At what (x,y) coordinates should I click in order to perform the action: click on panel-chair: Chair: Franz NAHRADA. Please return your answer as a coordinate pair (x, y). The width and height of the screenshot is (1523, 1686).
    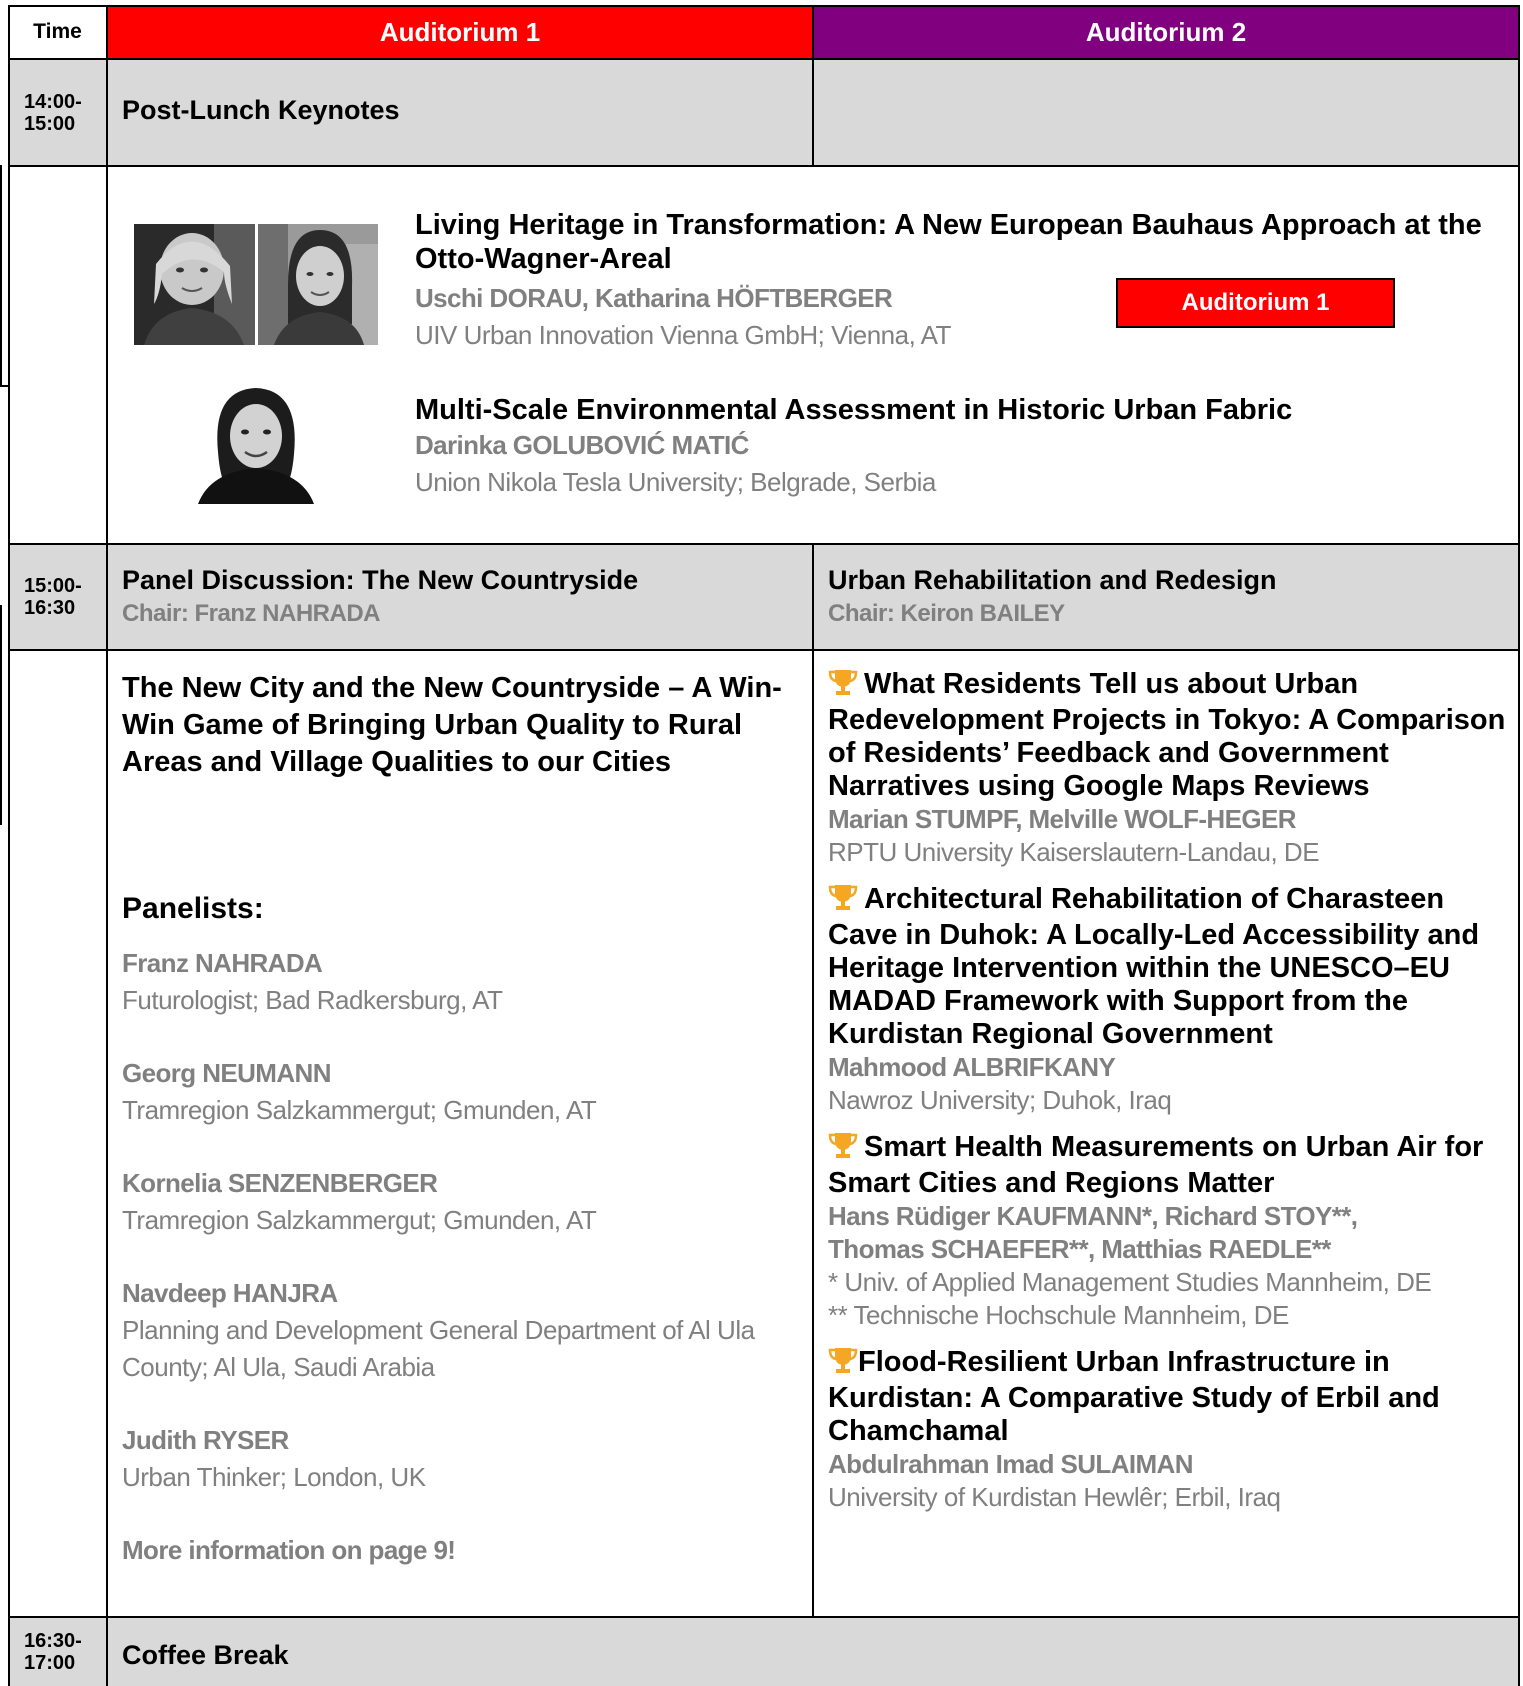
    Looking at the image, I should click on (251, 613).